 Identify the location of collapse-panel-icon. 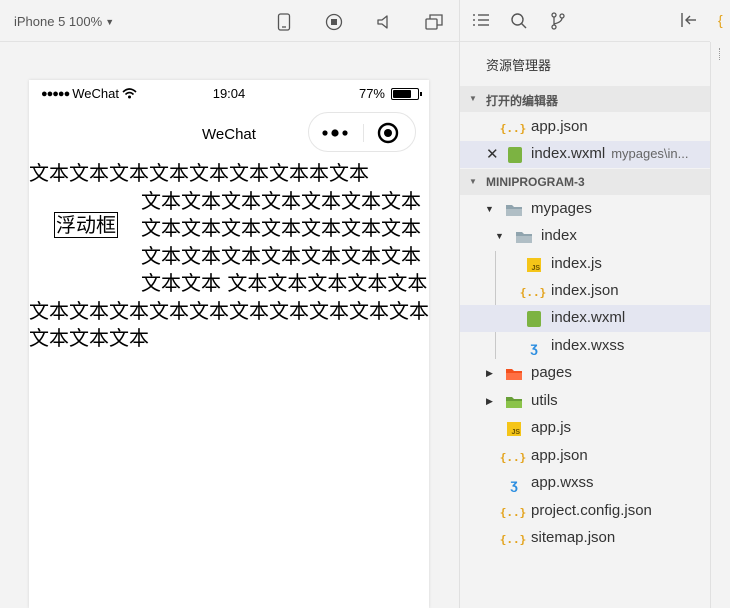
(690, 22).